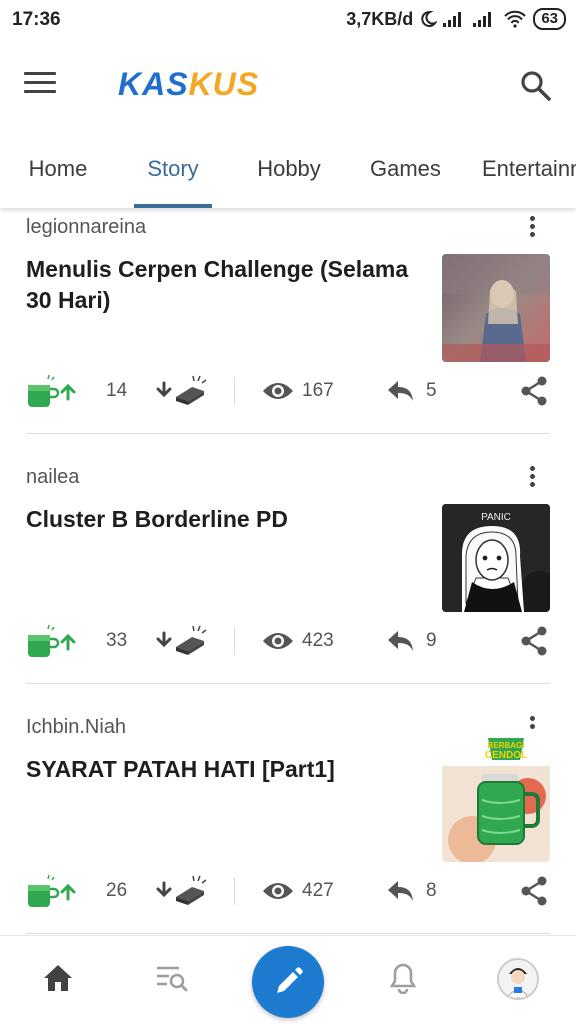 The height and width of the screenshot is (1024, 576). Describe the element at coordinates (515, 19) in the screenshot. I see `wifi-icon` at that location.